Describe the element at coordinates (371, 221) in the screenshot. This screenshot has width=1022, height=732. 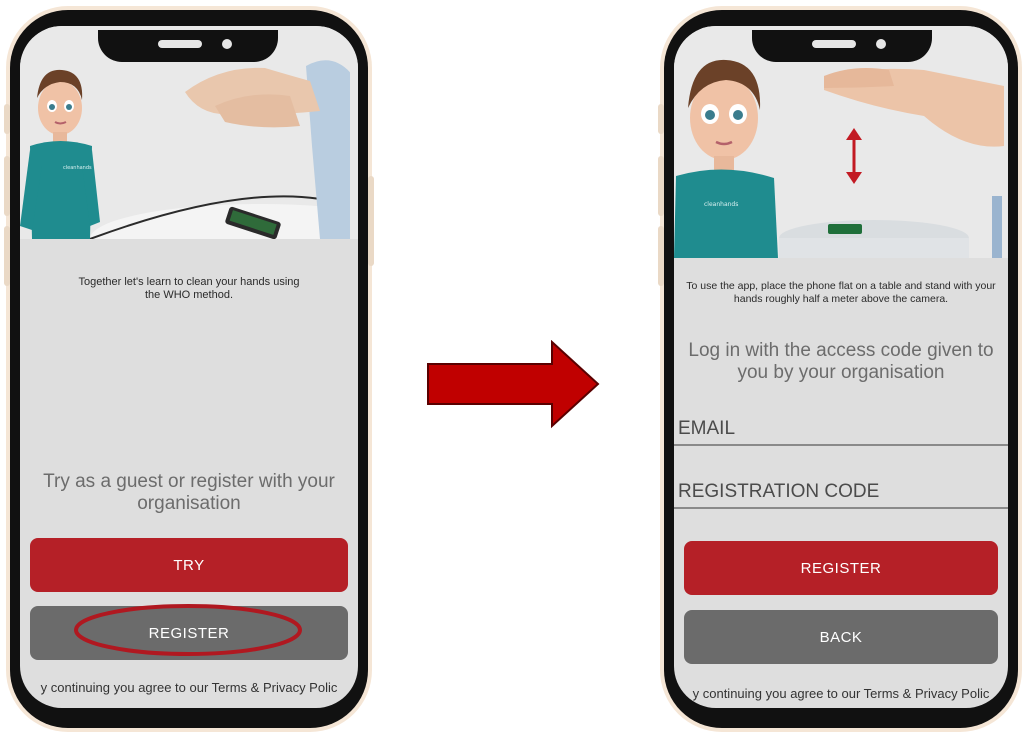
I see `left-phone-power-button` at that location.